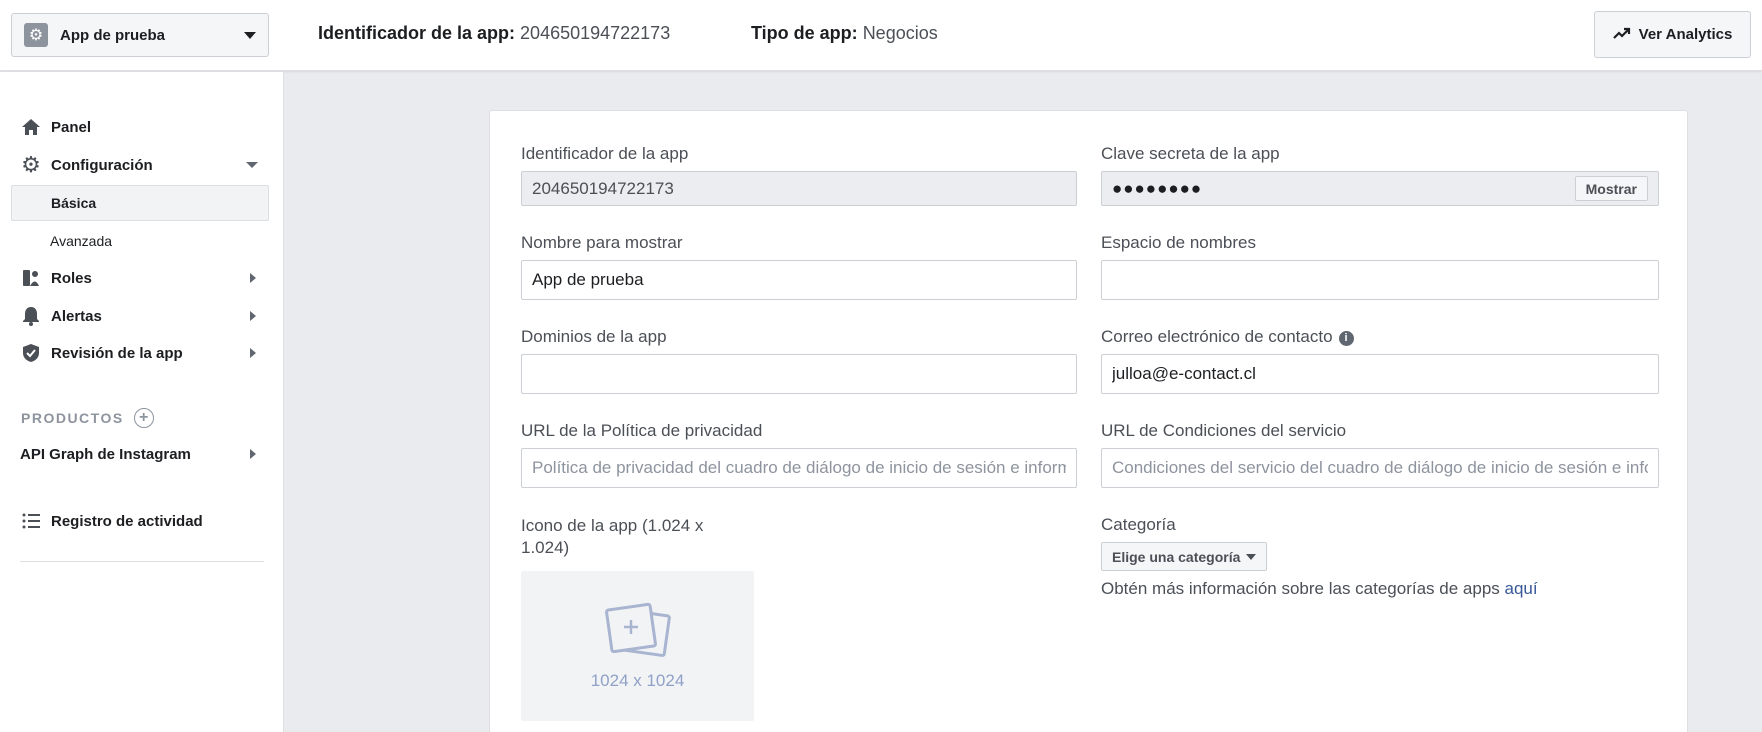  What do you see at coordinates (1611, 188) in the screenshot?
I see `show-secret-button: Mostrar` at bounding box center [1611, 188].